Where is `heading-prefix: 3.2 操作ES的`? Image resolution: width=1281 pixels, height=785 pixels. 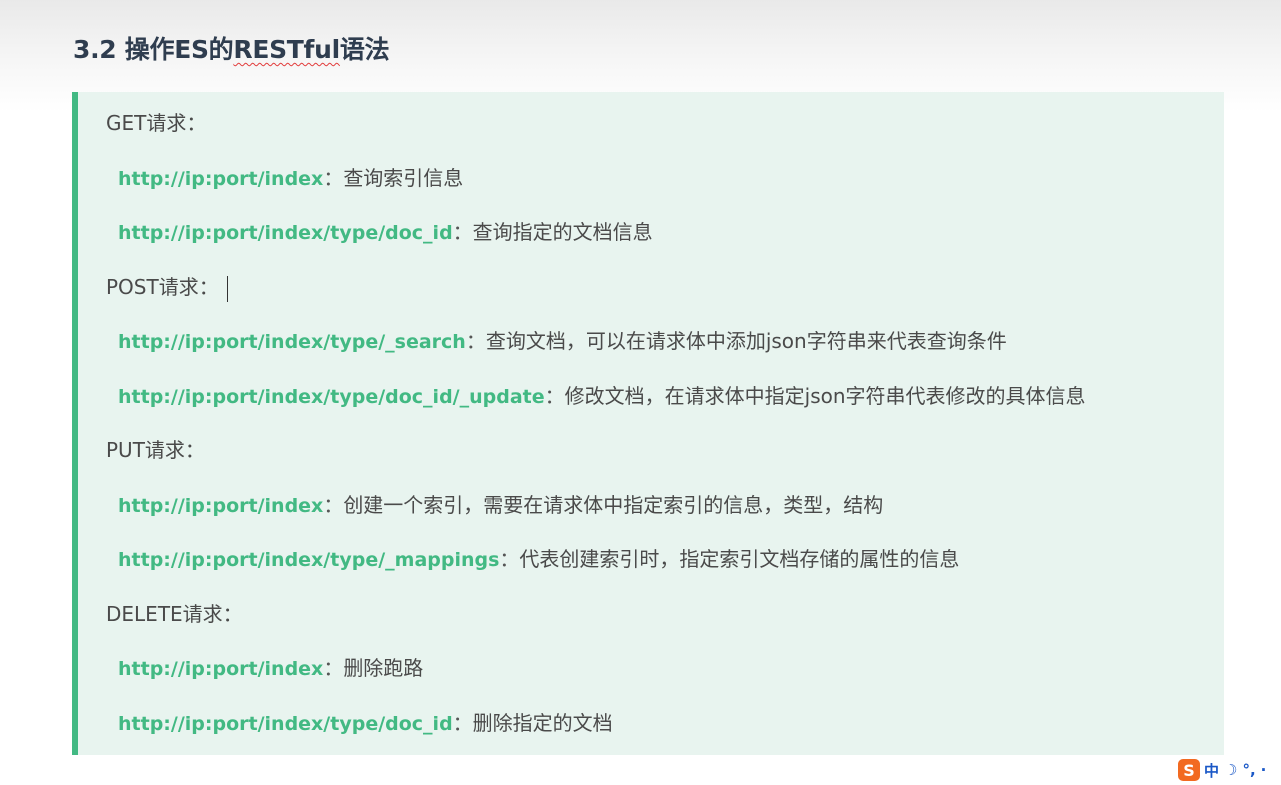 heading-prefix: 3.2 操作ES的 is located at coordinates (153, 49).